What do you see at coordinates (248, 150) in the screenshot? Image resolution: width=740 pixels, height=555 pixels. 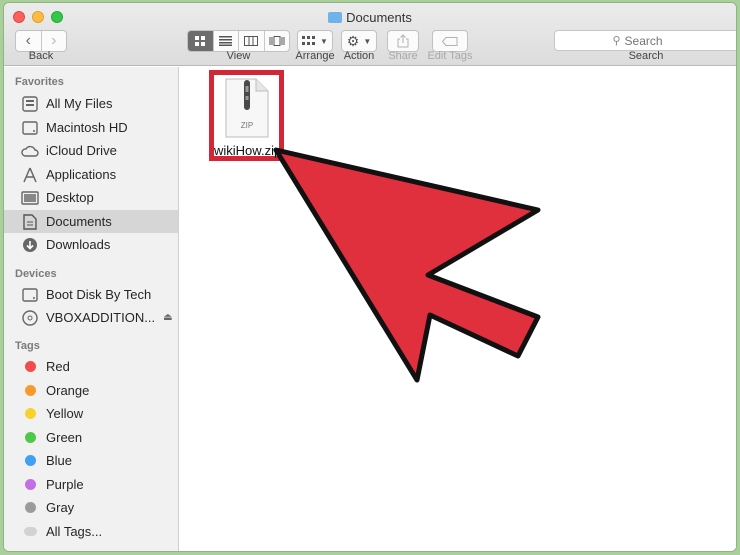 I see `file-name-label: wikiHow.zip` at bounding box center [248, 150].